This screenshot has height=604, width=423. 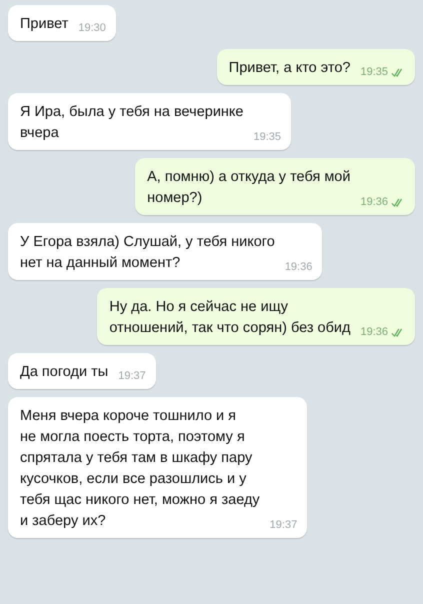 I want to click on message-text: Ну да. Но я сейчас не ищу отношений, так что сорян) без обид, so click(x=229, y=318).